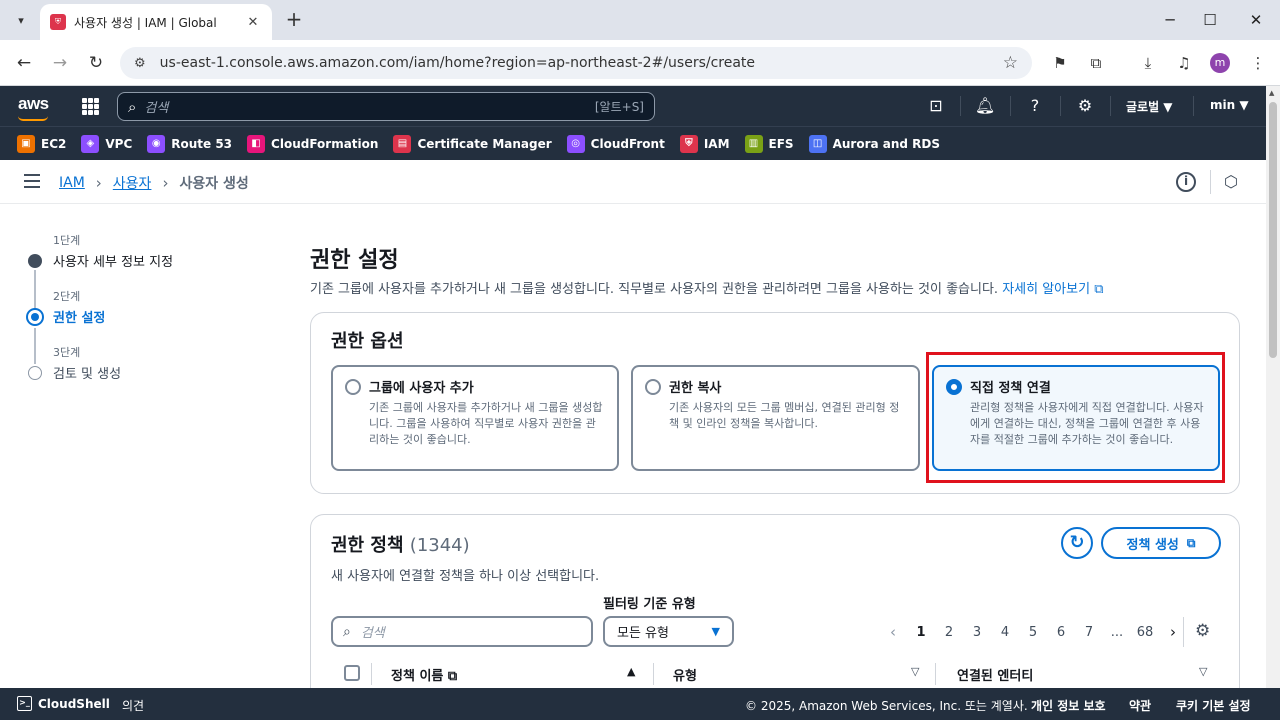 This screenshot has width=1280, height=720. Describe the element at coordinates (874, 143) in the screenshot. I see `favorite-aurora-and-rds: ◫ Aurora and RDS` at that location.